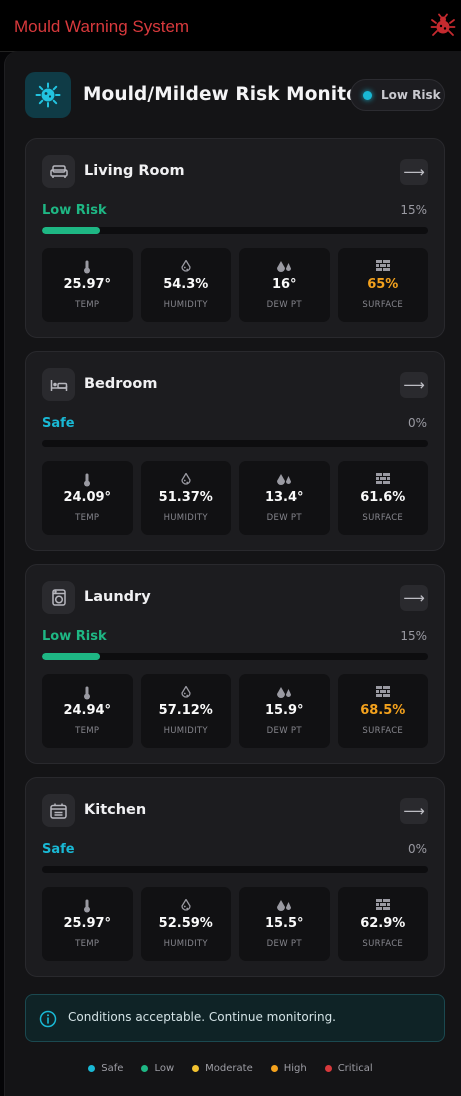 The image size is (461, 1096). I want to click on metric-humidity: 57.12% HUMIDITY, so click(186, 711).